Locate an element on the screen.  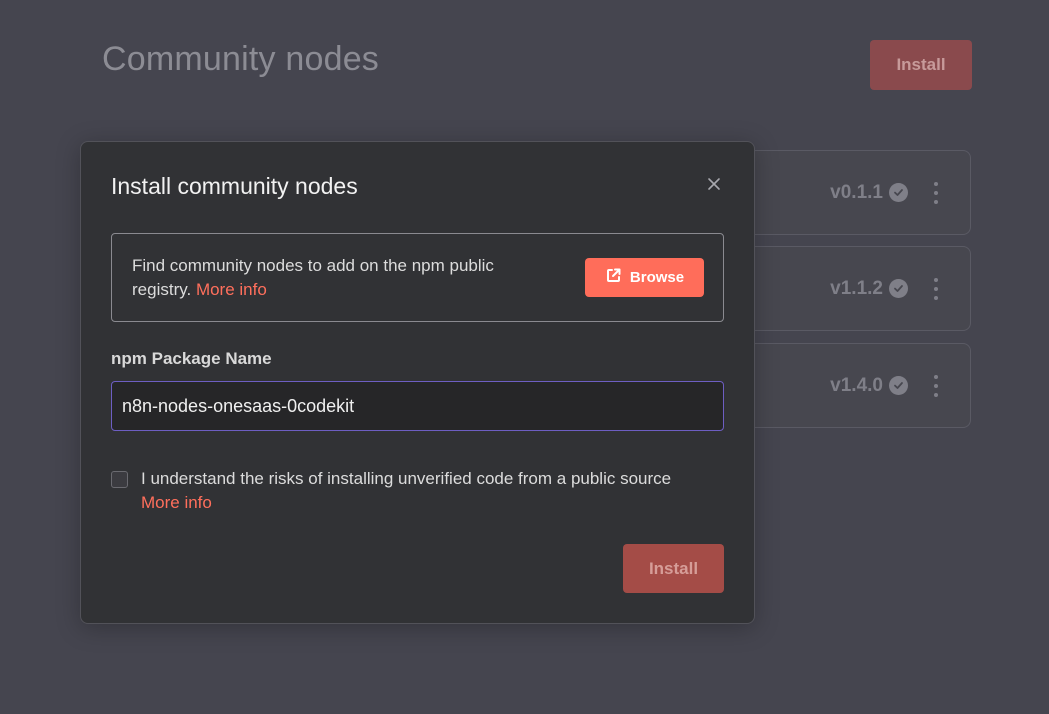
browse-button: Browse is located at coordinates (644, 277).